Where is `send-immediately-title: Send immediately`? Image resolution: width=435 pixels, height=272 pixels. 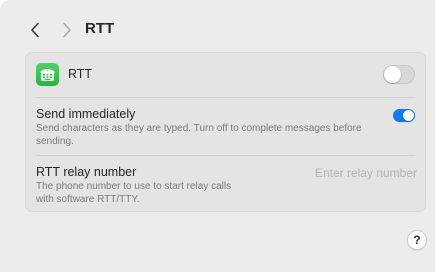 send-immediately-title: Send immediately is located at coordinates (86, 114).